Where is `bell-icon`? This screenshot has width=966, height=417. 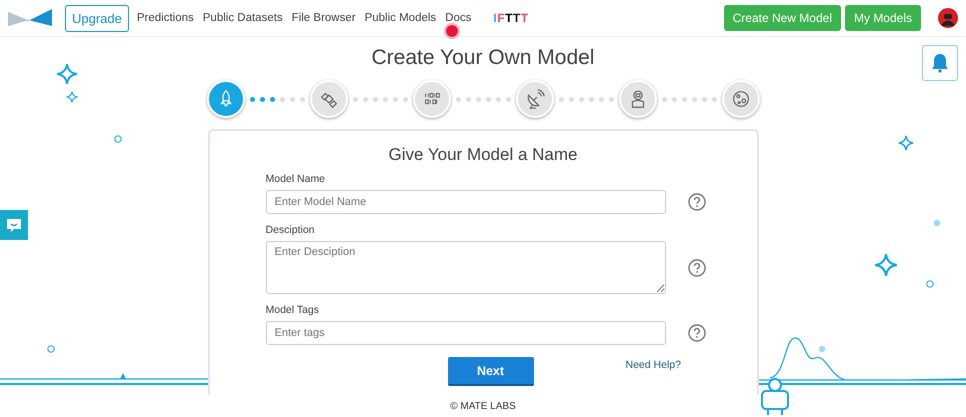
bell-icon is located at coordinates (940, 63).